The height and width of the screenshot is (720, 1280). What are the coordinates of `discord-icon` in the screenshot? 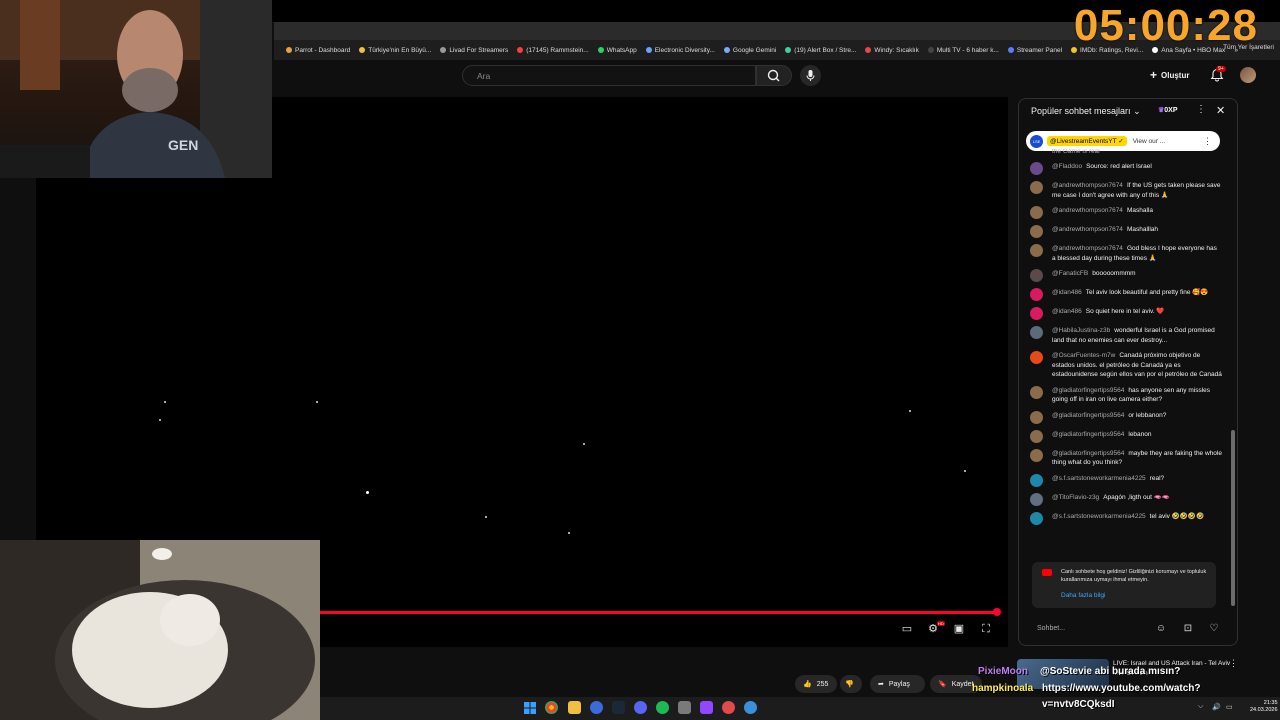 It's located at (640, 707).